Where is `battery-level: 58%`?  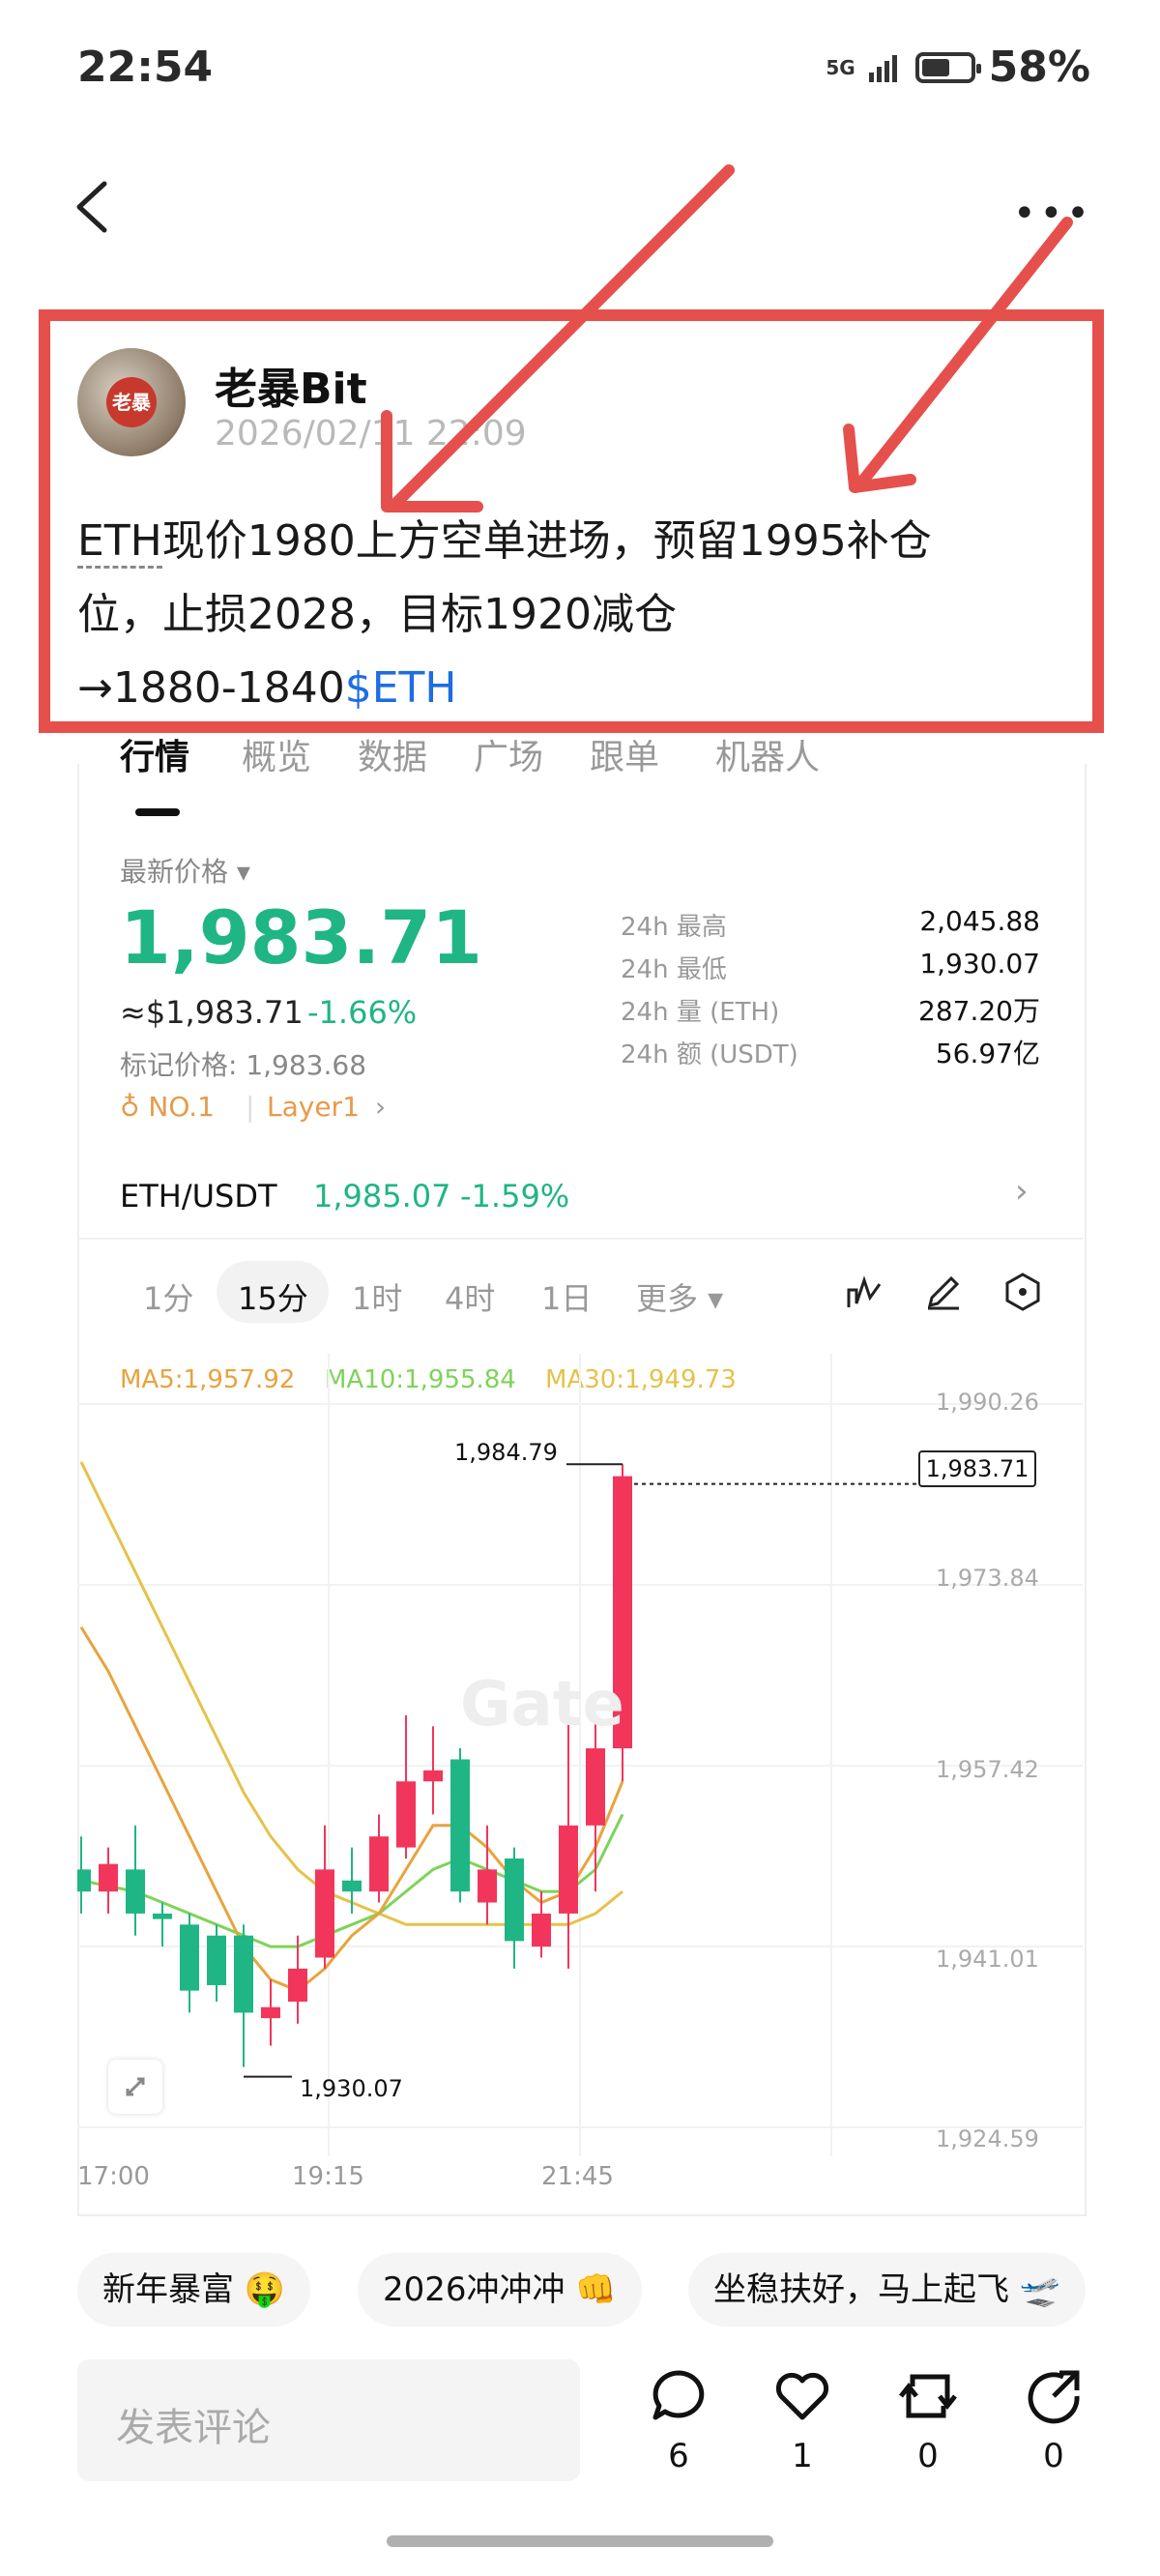 battery-level: 58% is located at coordinates (1039, 67).